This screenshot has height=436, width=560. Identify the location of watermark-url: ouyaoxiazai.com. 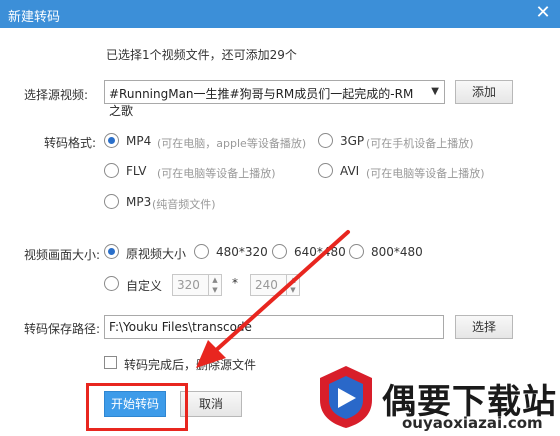
(472, 423).